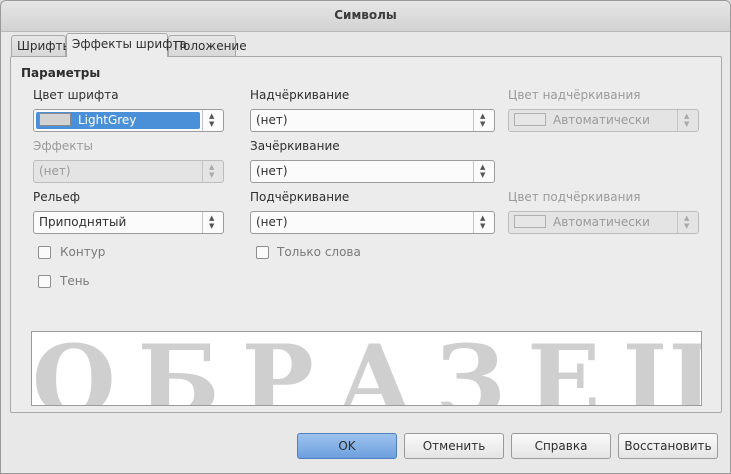  Describe the element at coordinates (262, 252) in the screenshot. I see `words-only-checkbox` at that location.